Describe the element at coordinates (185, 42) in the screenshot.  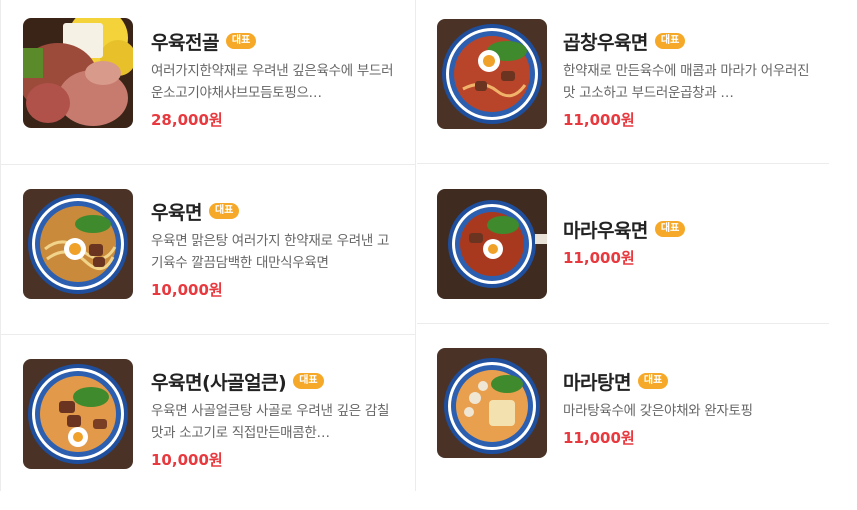
I see `menu-item-name: 우육전골` at that location.